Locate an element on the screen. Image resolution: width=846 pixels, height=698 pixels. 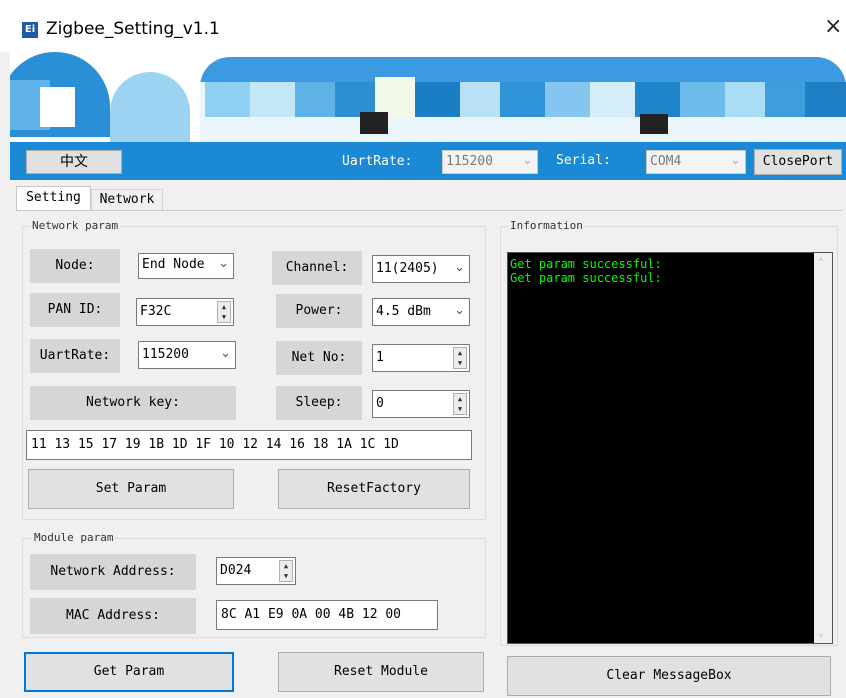
netno-spinbox: 1 ▲ ▼ is located at coordinates (421, 358).